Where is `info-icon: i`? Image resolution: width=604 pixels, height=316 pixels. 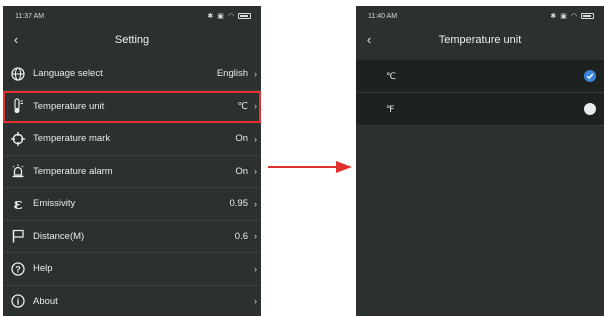
info-icon: i is located at coordinates (18, 301).